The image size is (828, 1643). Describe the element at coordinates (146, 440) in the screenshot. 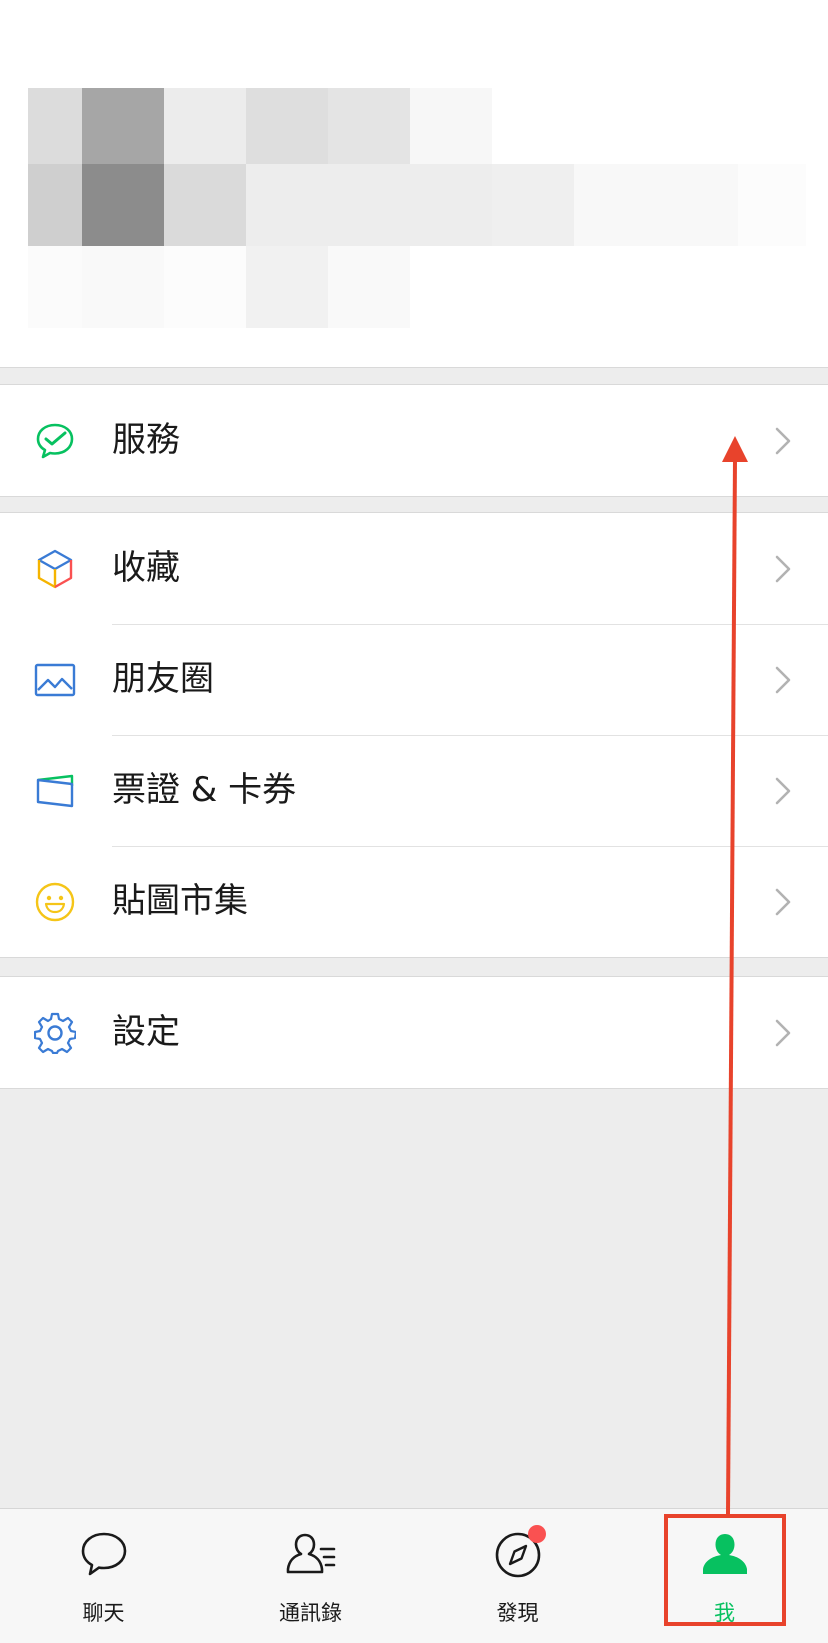

I see `menu-item-label: 服務` at that location.